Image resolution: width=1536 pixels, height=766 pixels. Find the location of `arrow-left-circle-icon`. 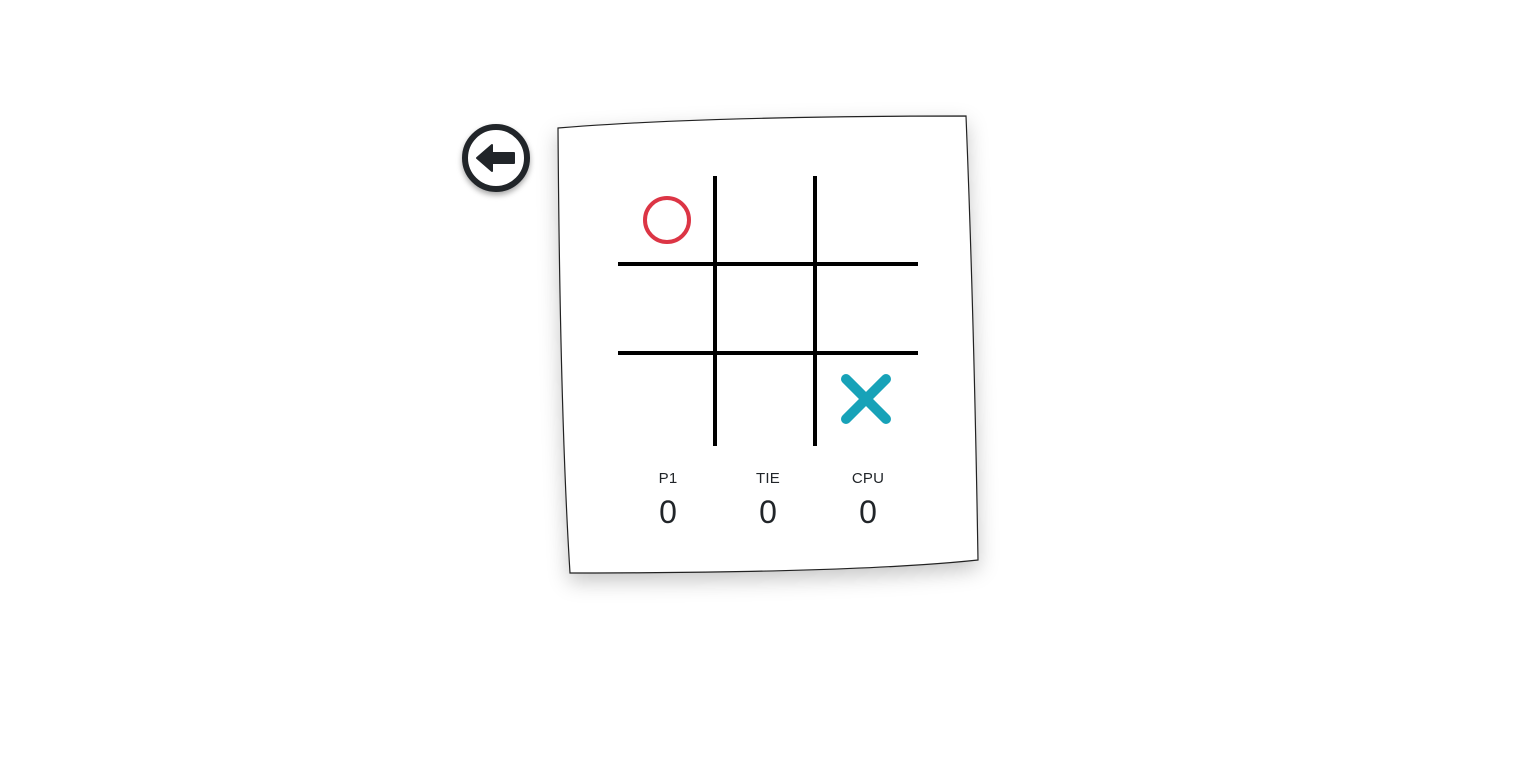

arrow-left-circle-icon is located at coordinates (496, 158).